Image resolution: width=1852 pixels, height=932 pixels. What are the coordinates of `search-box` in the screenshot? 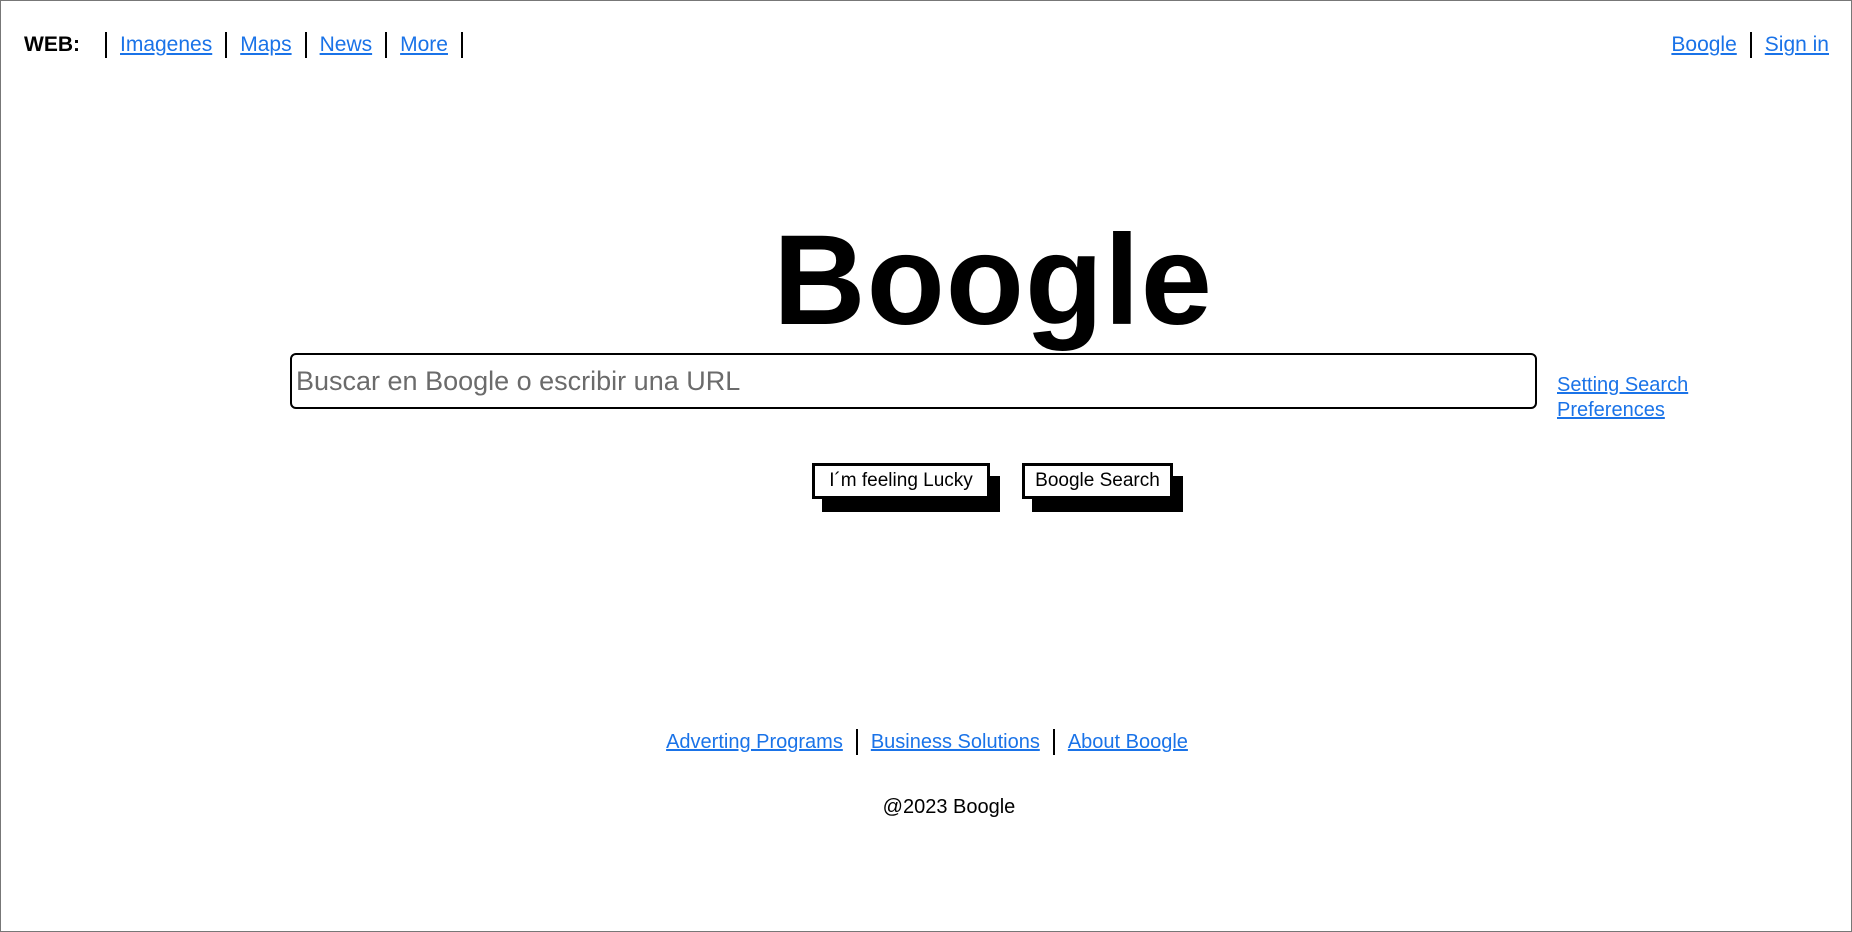 It's located at (913, 381).